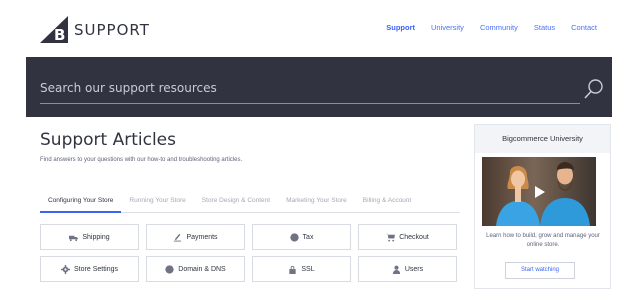 Image resolution: width=633 pixels, height=302 pixels. I want to click on category-label: Checkout, so click(414, 237).